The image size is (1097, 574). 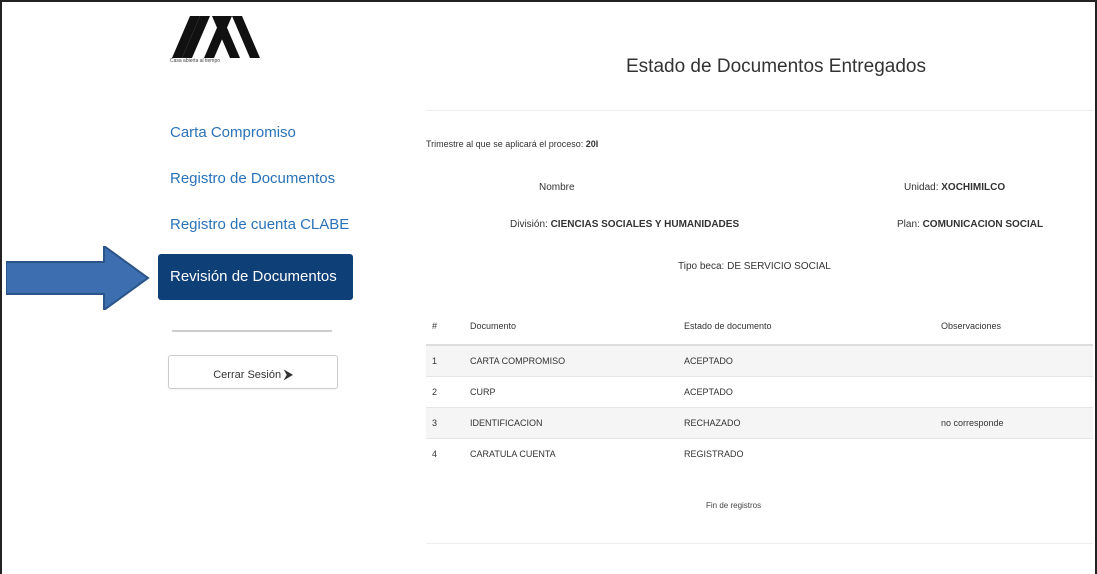 What do you see at coordinates (447, 327) in the screenshot?
I see `header-number: #` at bounding box center [447, 327].